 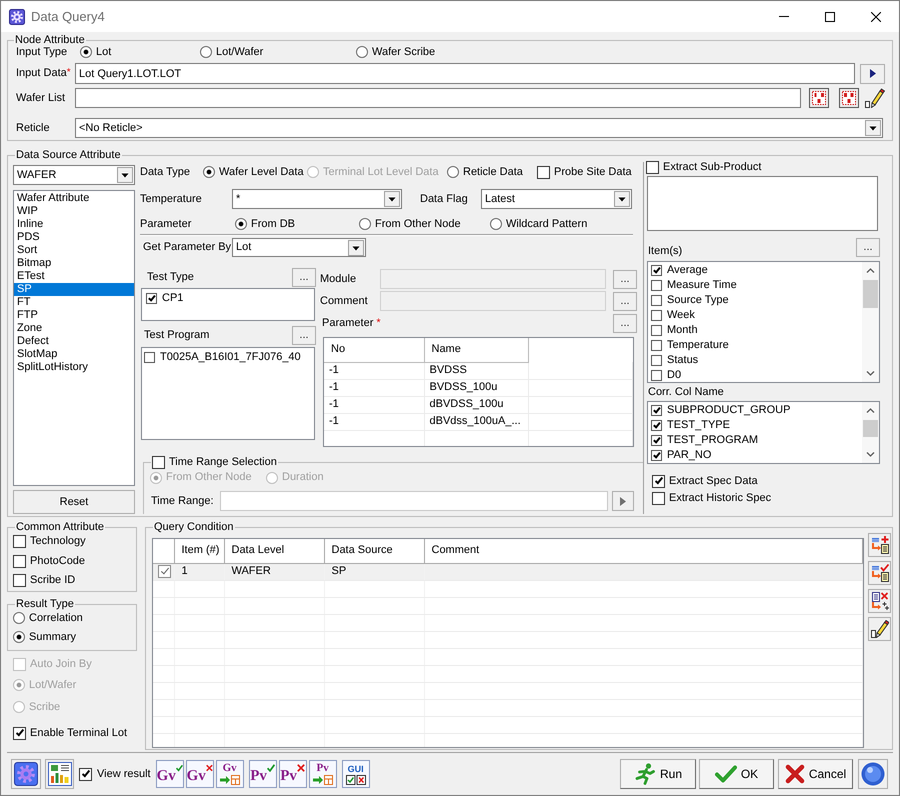 What do you see at coordinates (876, 17) in the screenshot?
I see `close-icon` at bounding box center [876, 17].